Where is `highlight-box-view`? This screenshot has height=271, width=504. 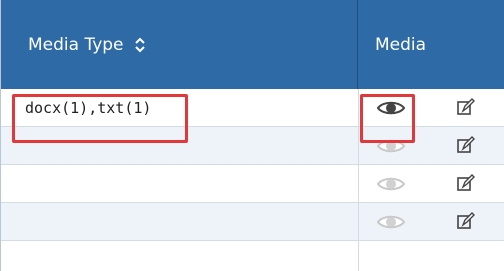 highlight-box-view is located at coordinates (387, 118).